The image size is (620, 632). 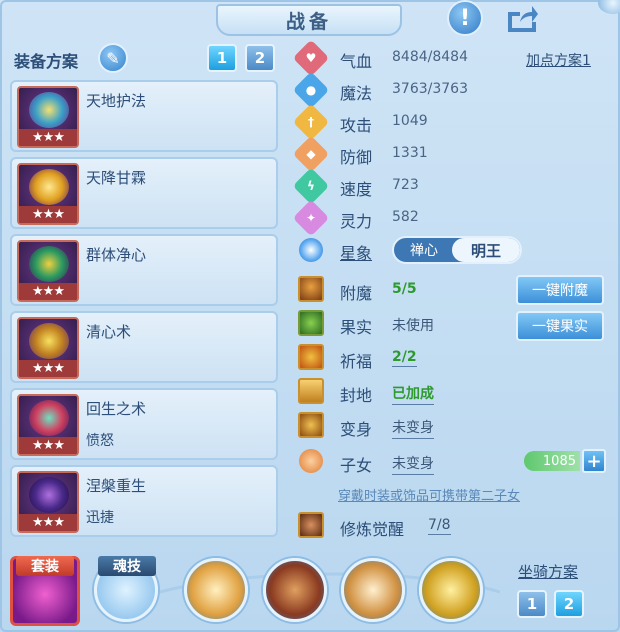 I want to click on extra-label: 封地, so click(x=356, y=395).